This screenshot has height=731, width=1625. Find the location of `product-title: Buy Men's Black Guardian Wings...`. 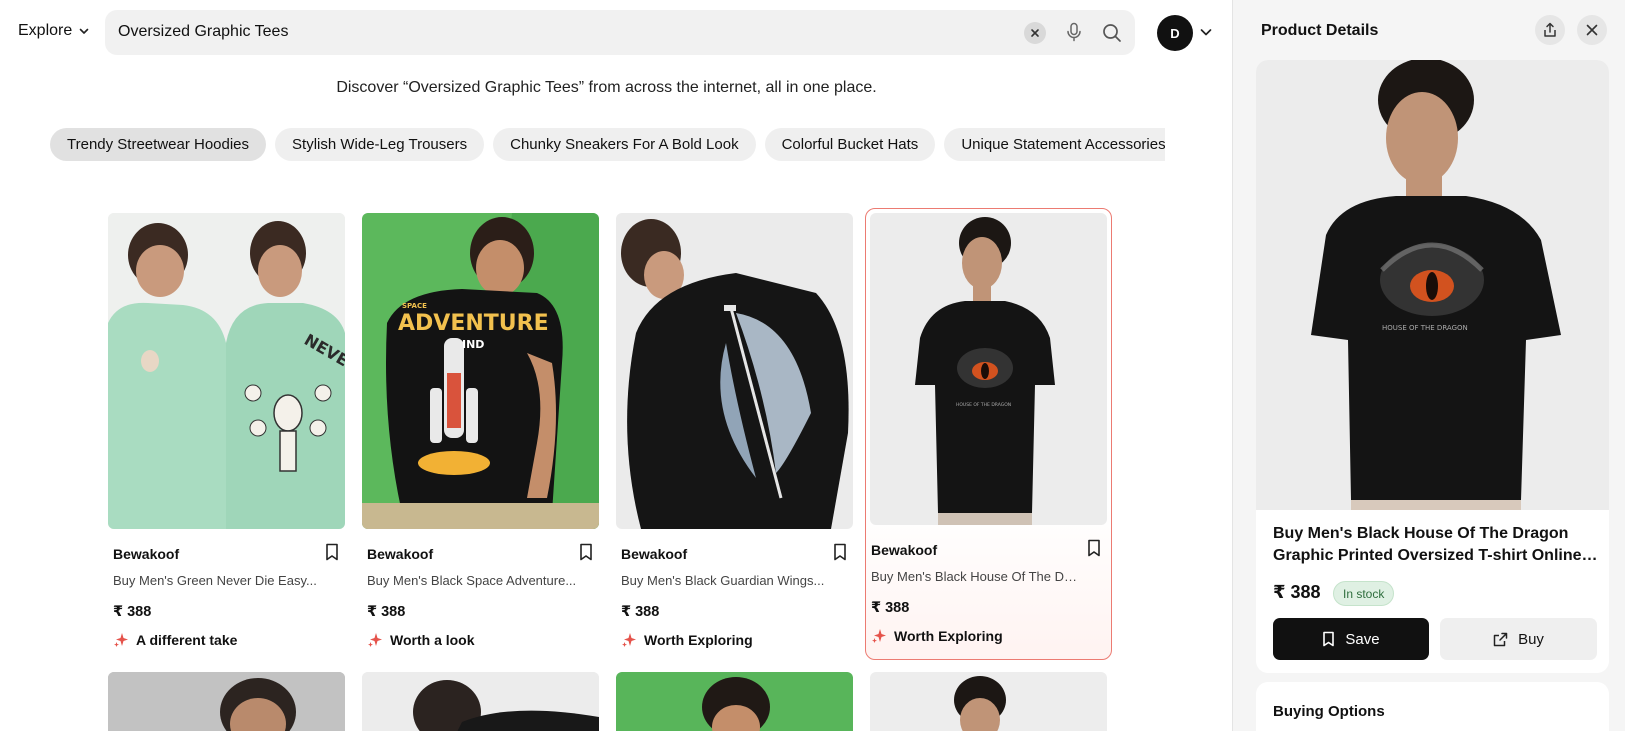

product-title: Buy Men's Black Guardian Wings... is located at coordinates (723, 580).